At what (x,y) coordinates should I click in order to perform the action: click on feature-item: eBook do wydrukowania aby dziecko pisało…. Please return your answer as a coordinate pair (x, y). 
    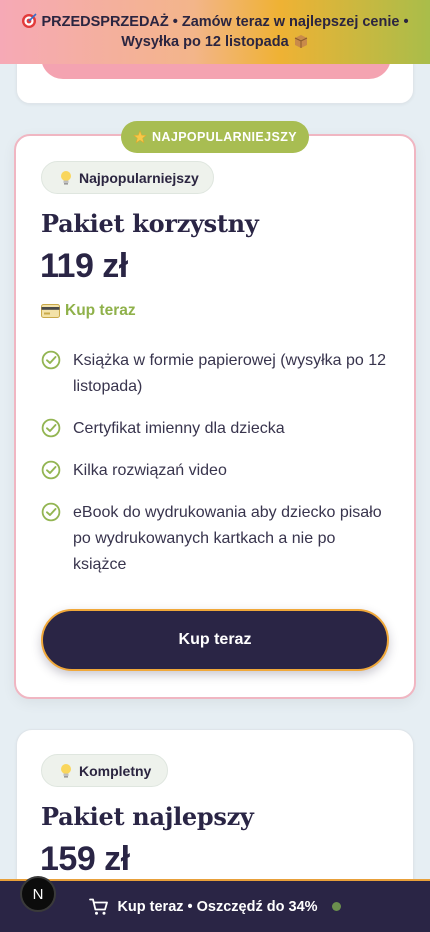
    Looking at the image, I should click on (217, 539).